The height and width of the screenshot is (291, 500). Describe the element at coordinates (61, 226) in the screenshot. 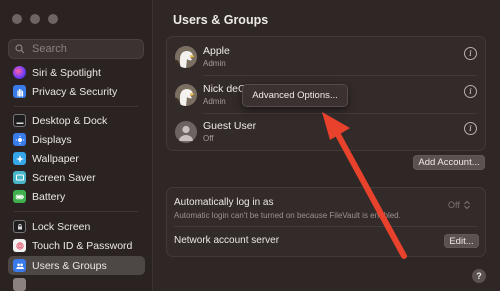

I see `sidebar-item-label: Lock Screen` at that location.